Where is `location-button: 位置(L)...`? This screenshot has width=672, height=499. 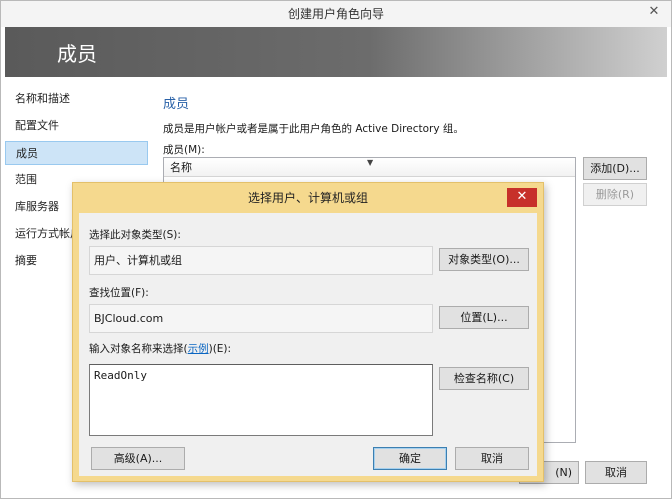
location-button: 位置(L)... is located at coordinates (484, 317).